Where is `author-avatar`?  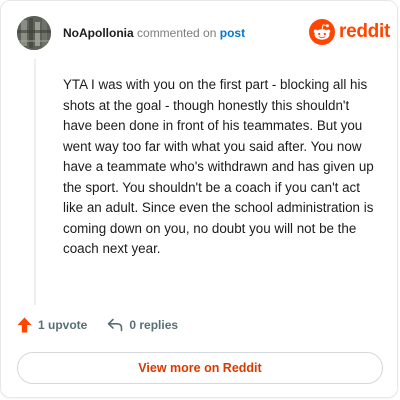 author-avatar is located at coordinates (34, 33).